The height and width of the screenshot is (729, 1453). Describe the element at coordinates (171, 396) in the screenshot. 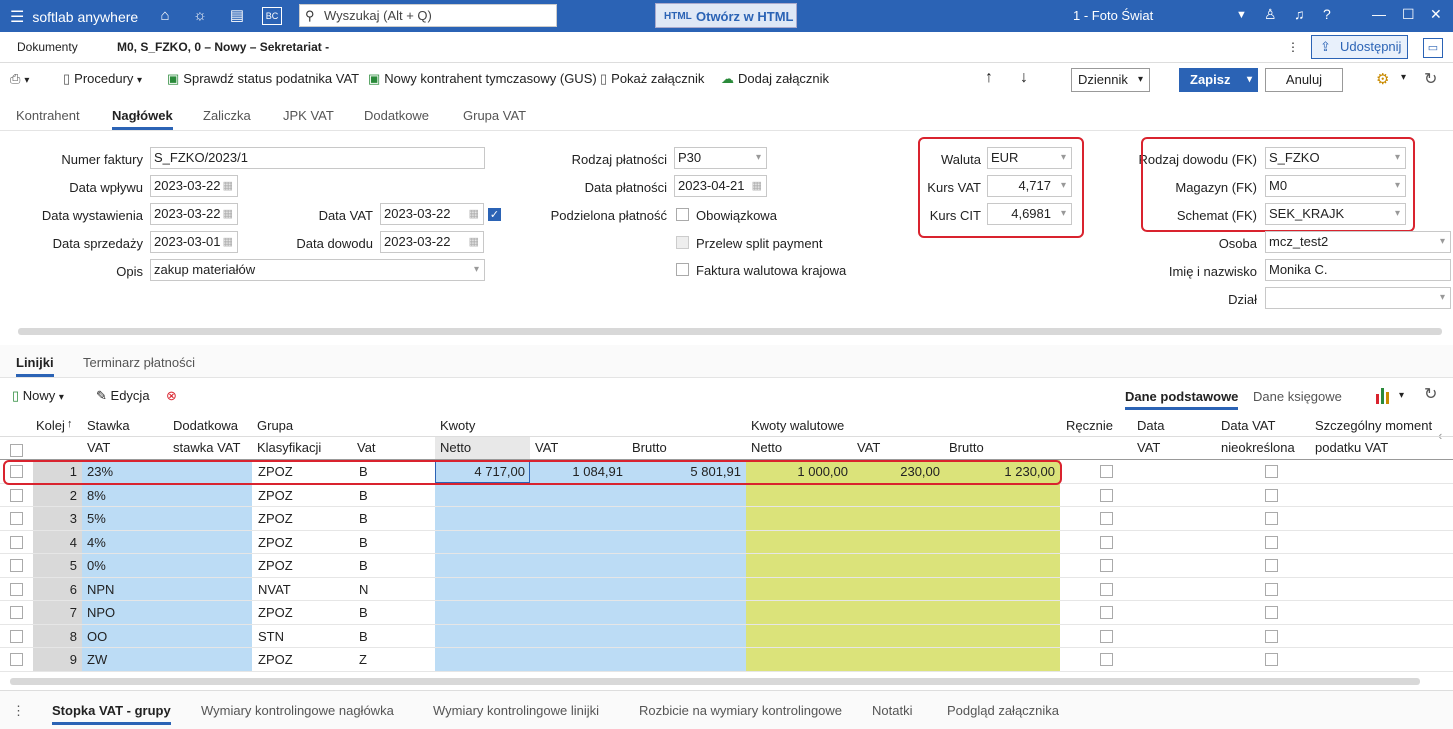

I see `delete-line-icon: ⊗` at that location.